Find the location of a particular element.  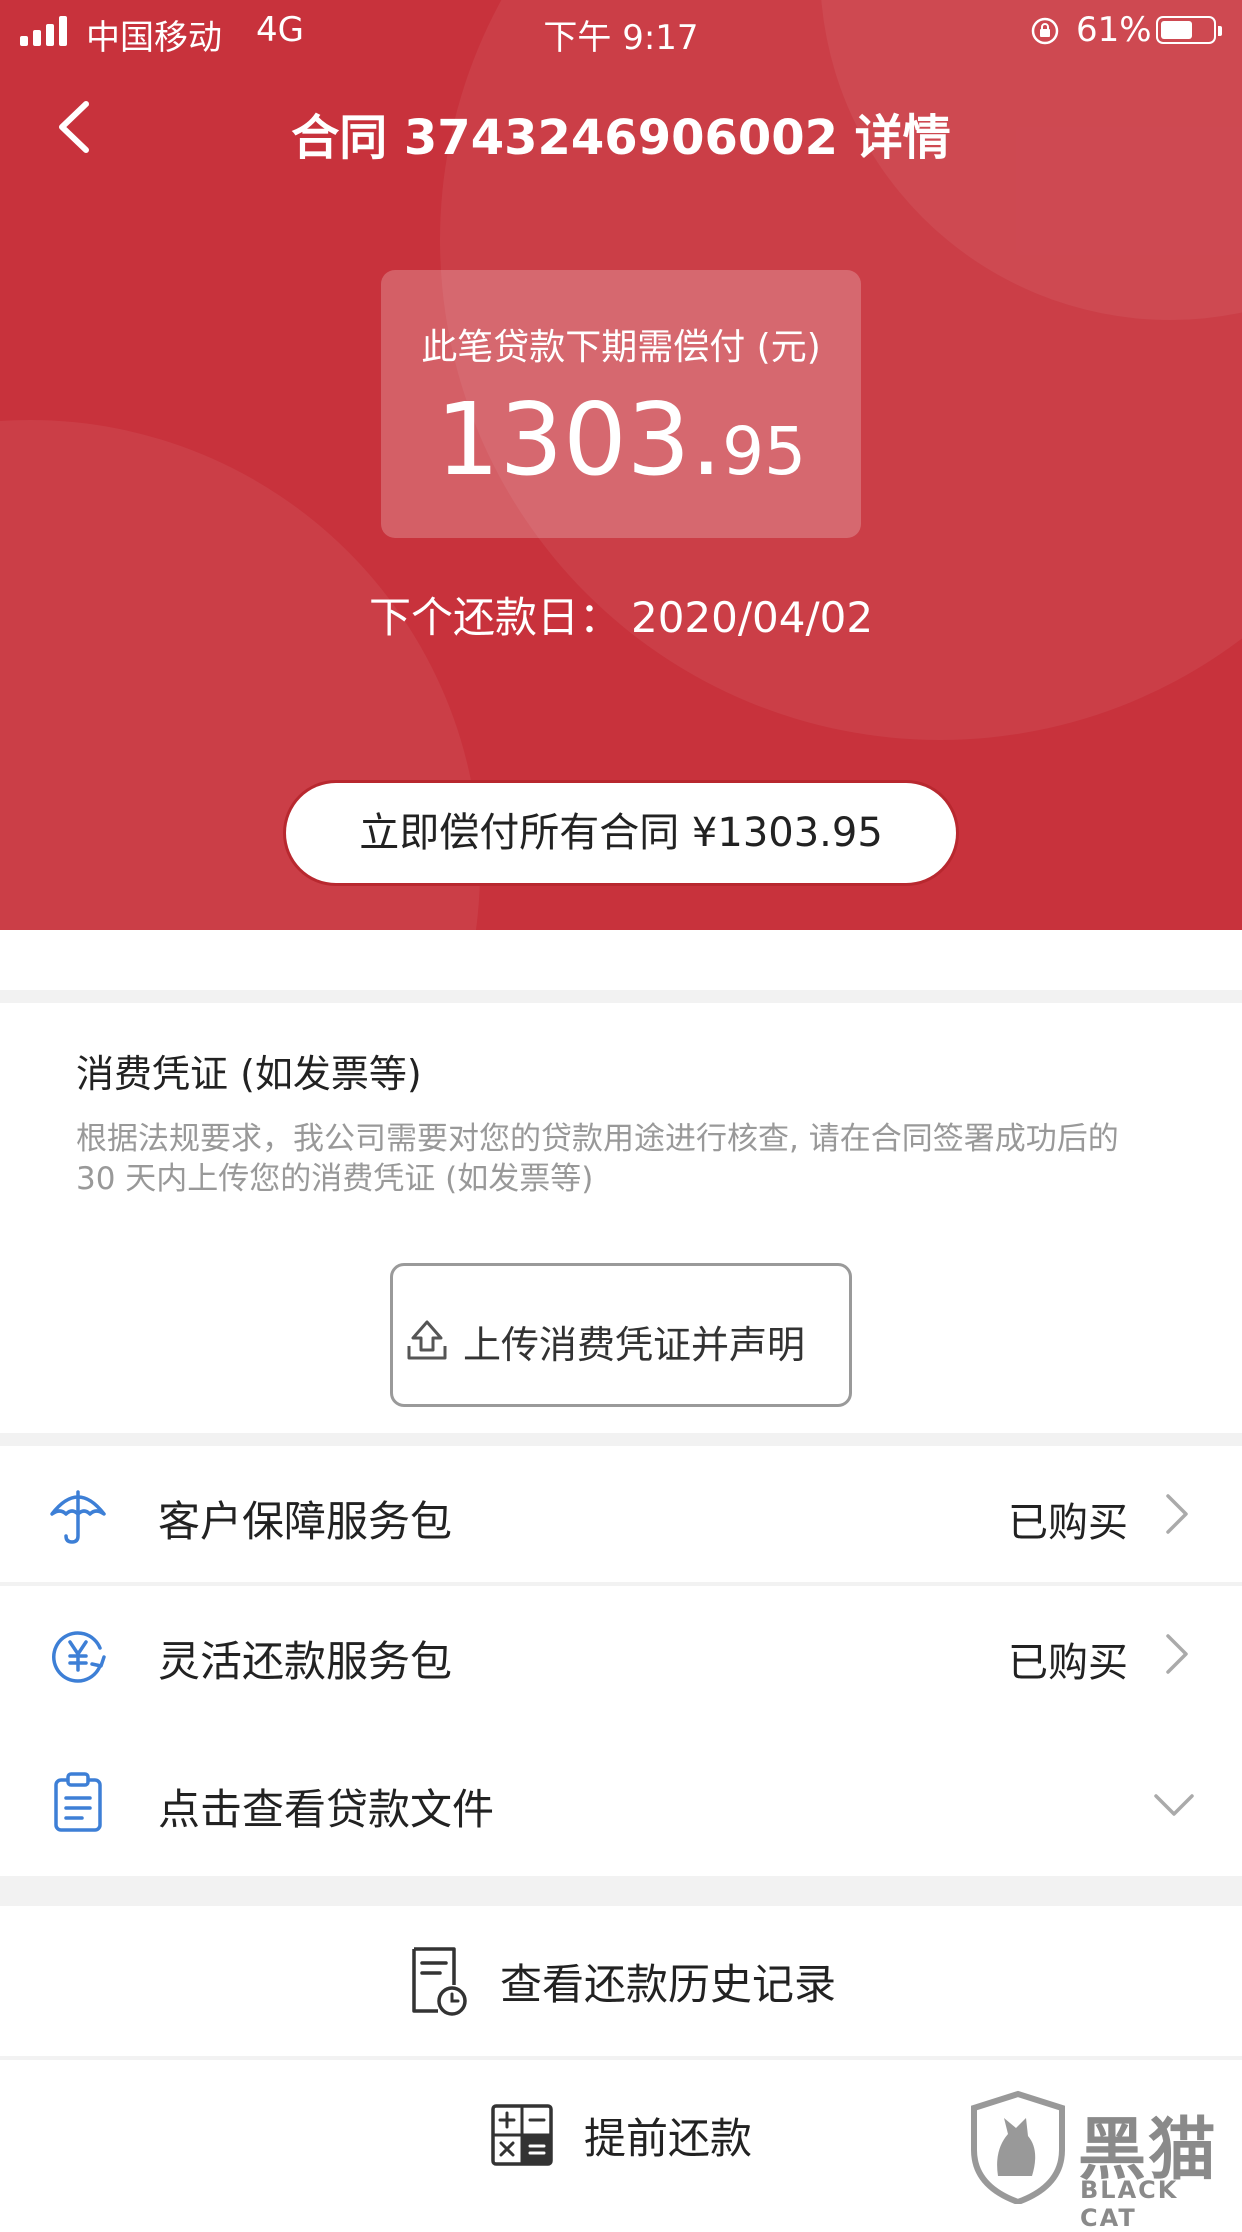

hidden-row-peek is located at coordinates (621, 960).